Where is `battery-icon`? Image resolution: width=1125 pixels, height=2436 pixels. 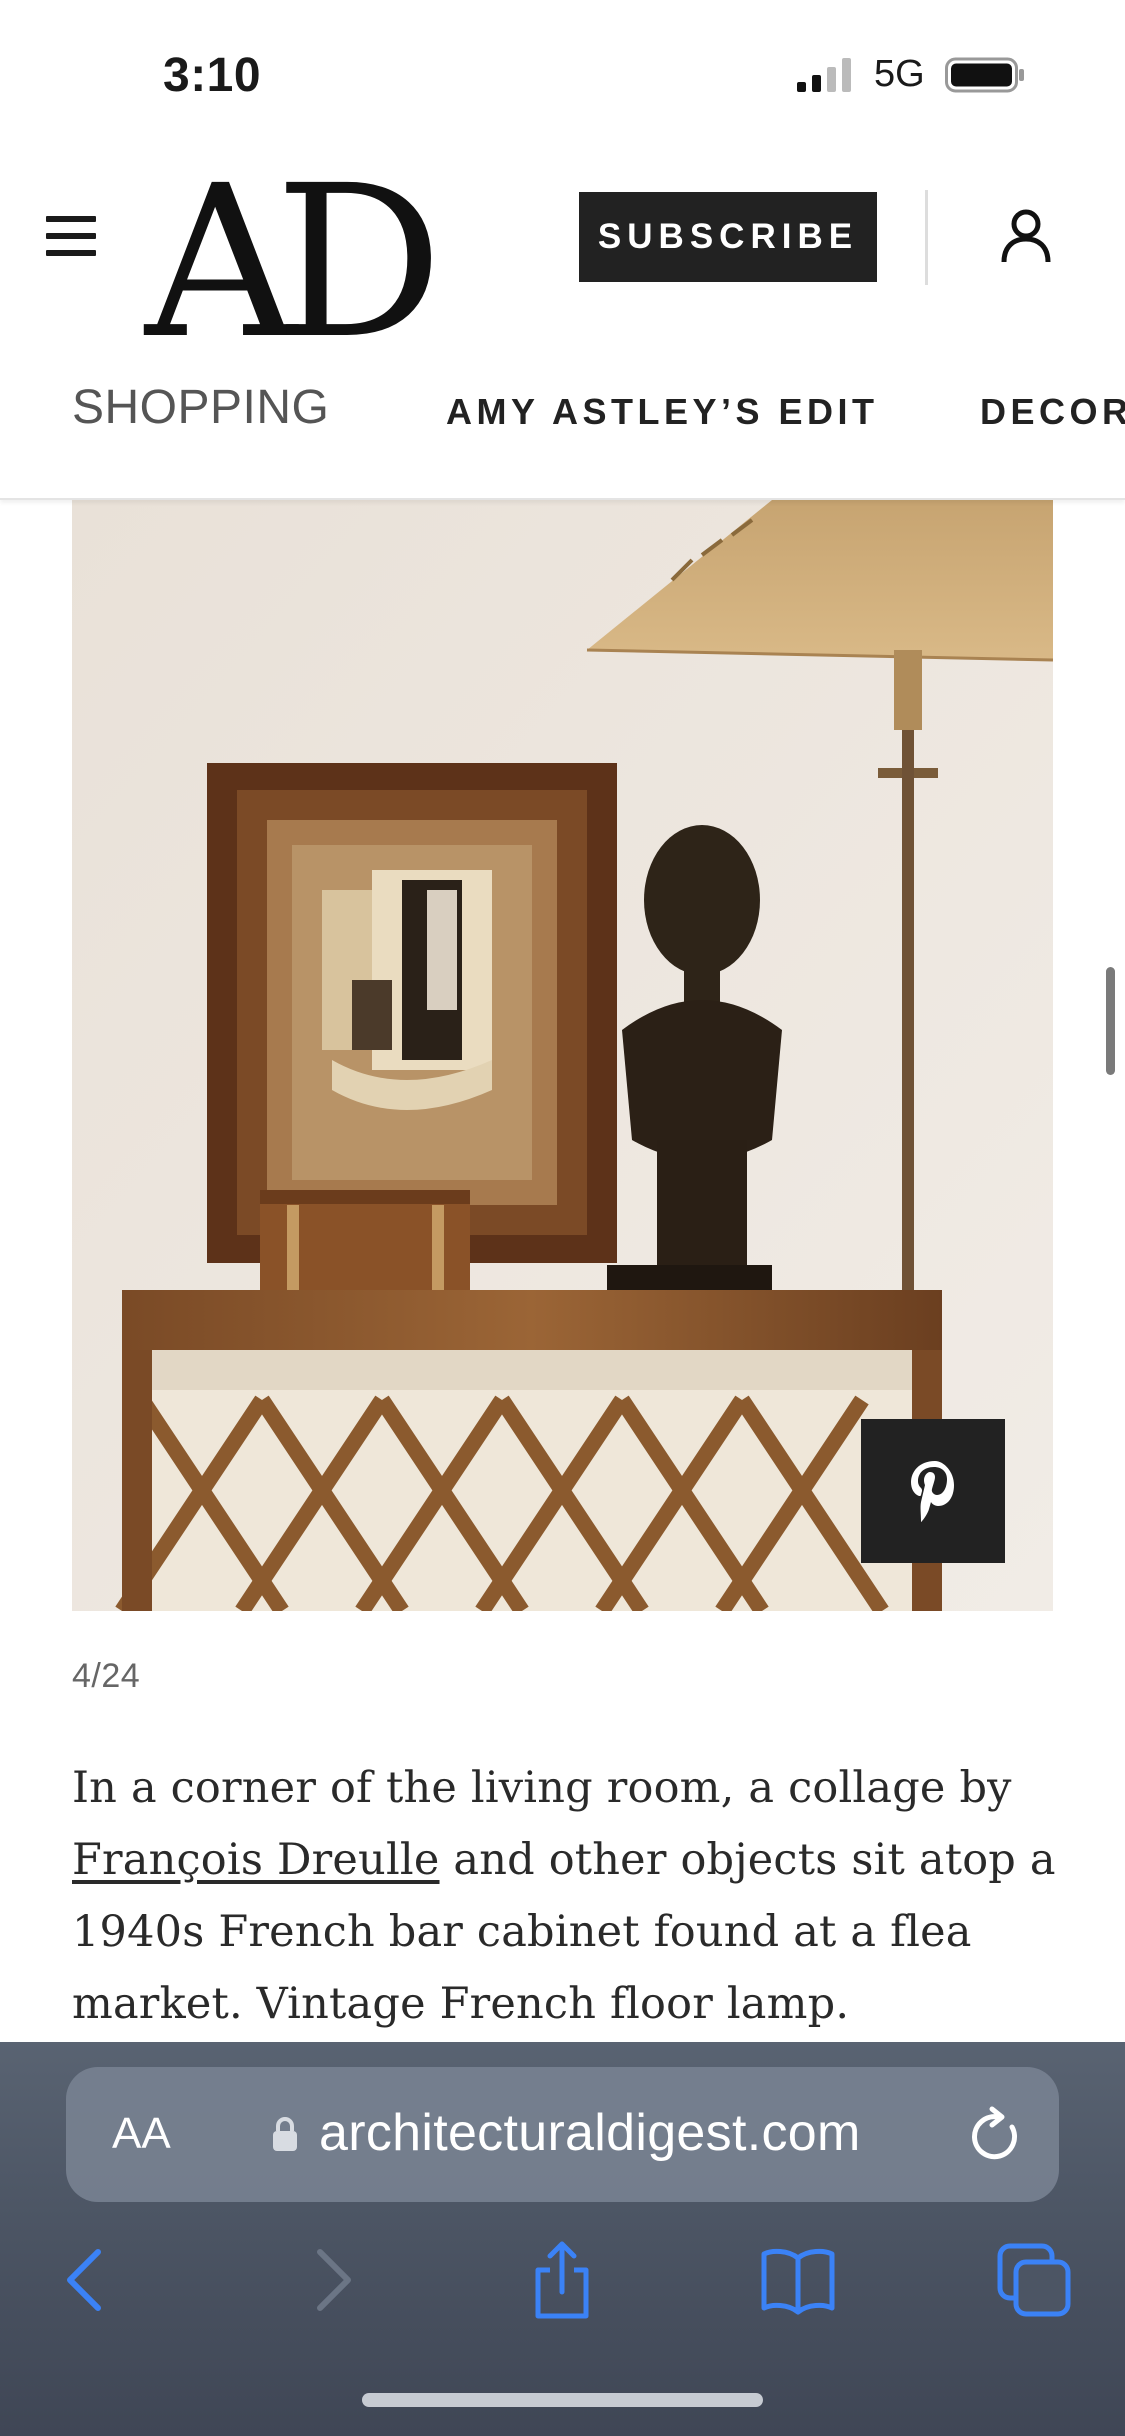
battery-icon is located at coordinates (984, 75).